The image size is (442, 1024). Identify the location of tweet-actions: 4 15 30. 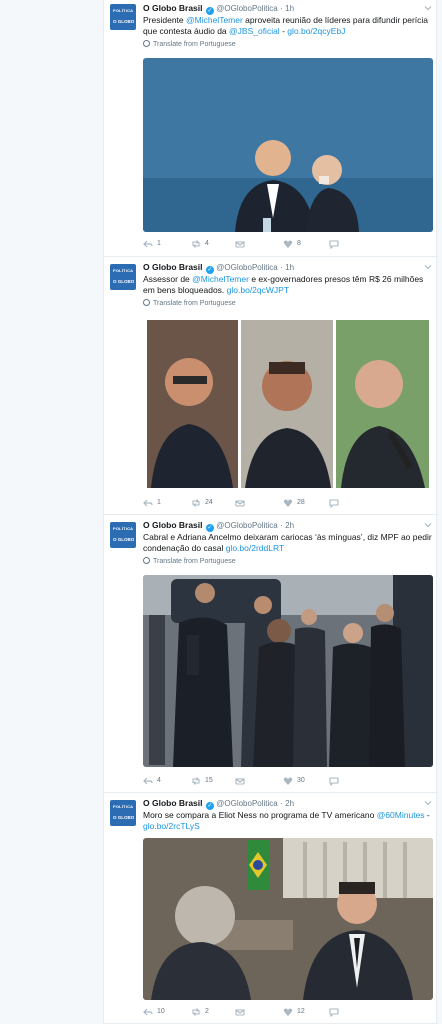
(288, 781).